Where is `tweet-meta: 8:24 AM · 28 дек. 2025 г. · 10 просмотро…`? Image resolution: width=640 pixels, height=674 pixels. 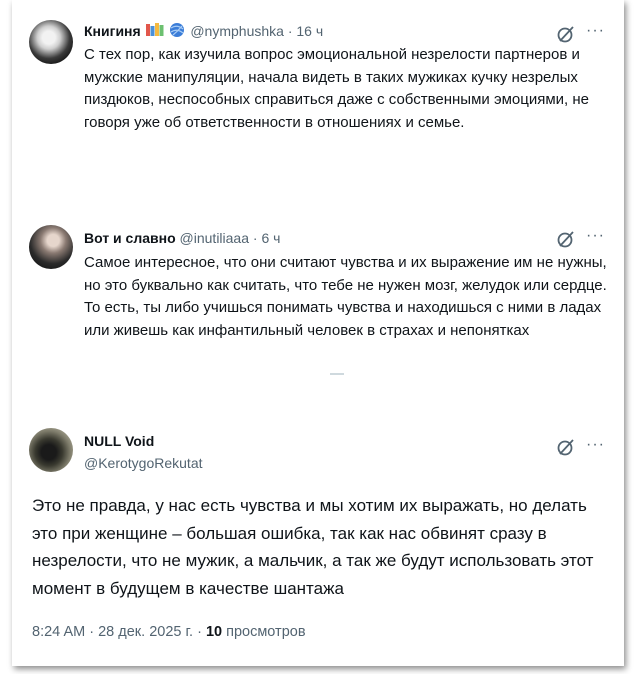
tweet-meta: 8:24 AM · 28 дек. 2025 г. · 10 просмотро… is located at coordinates (169, 632).